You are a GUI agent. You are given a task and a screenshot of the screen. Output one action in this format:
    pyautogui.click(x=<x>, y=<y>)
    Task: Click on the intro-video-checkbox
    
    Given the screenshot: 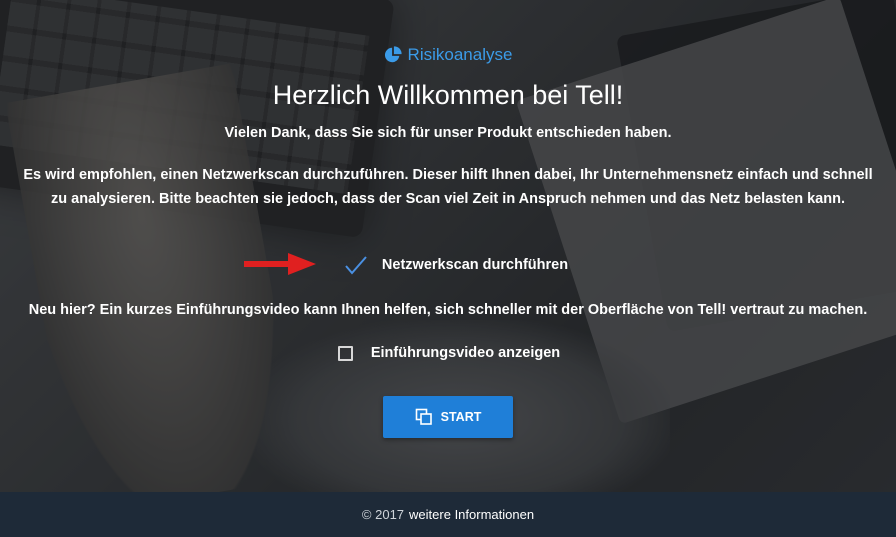 What is the action you would take?
    pyautogui.click(x=345, y=353)
    